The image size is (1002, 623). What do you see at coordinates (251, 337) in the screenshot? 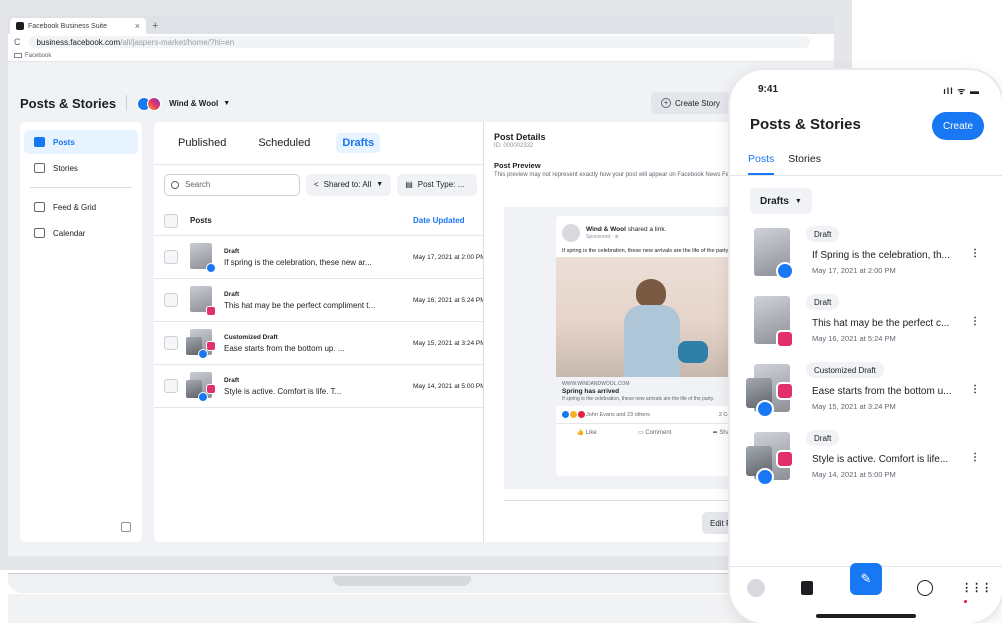
I see `status-badge: Customized Draft` at bounding box center [251, 337].